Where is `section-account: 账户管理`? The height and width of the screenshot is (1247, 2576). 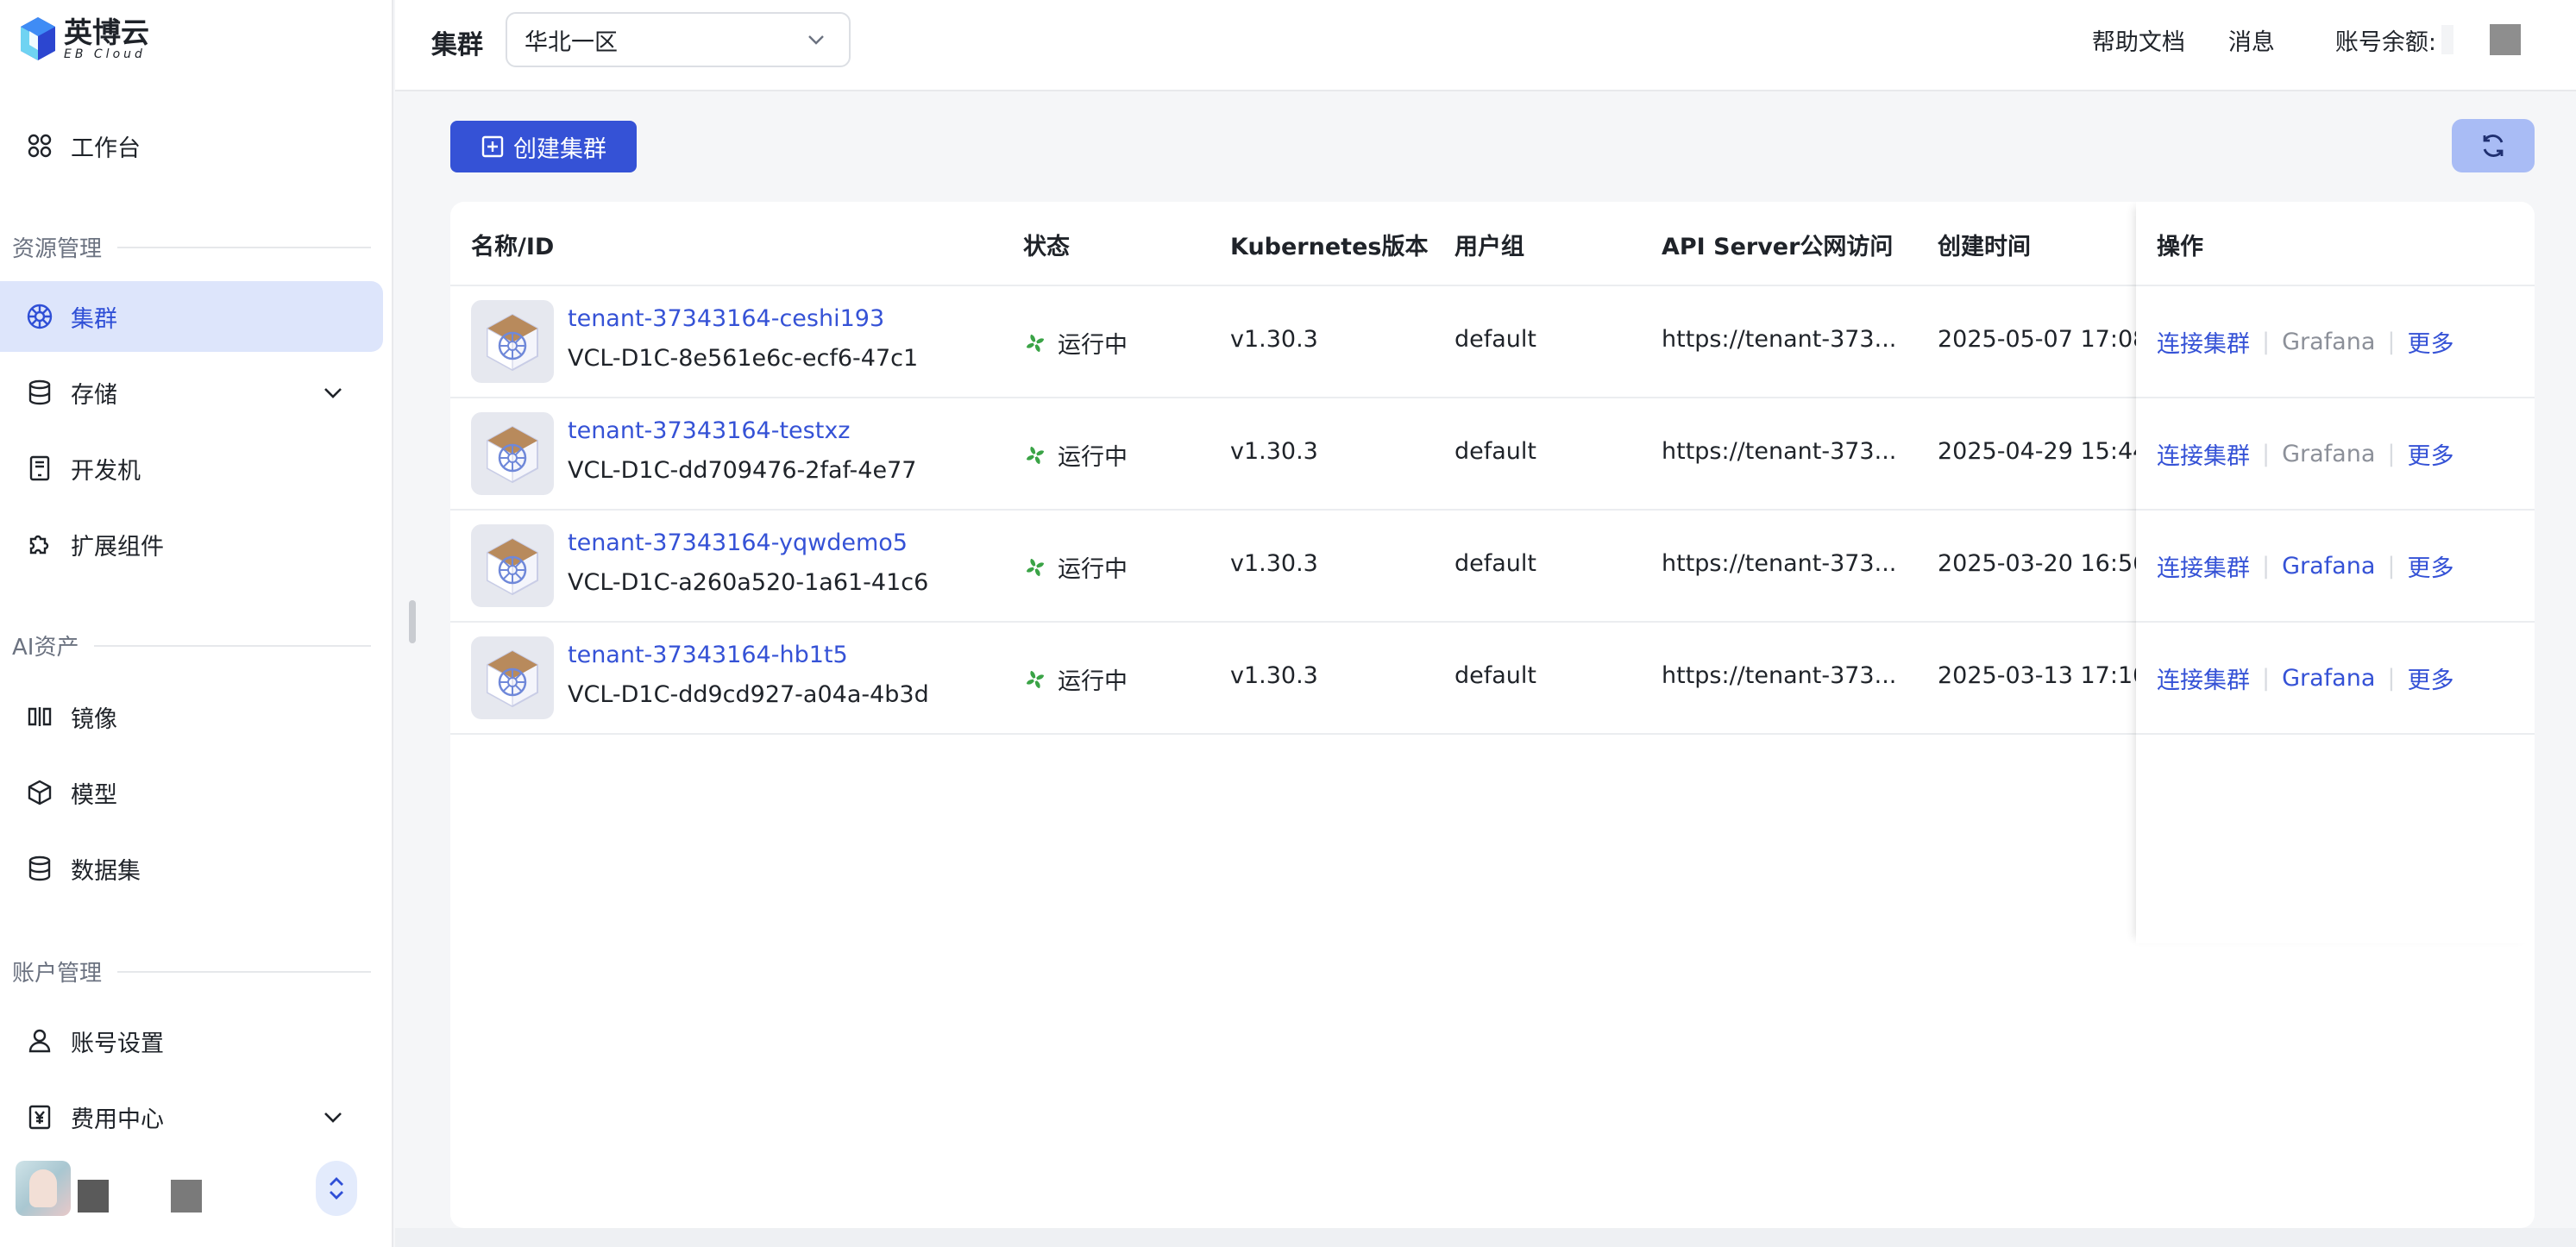
section-account: 账户管理 is located at coordinates (191, 971).